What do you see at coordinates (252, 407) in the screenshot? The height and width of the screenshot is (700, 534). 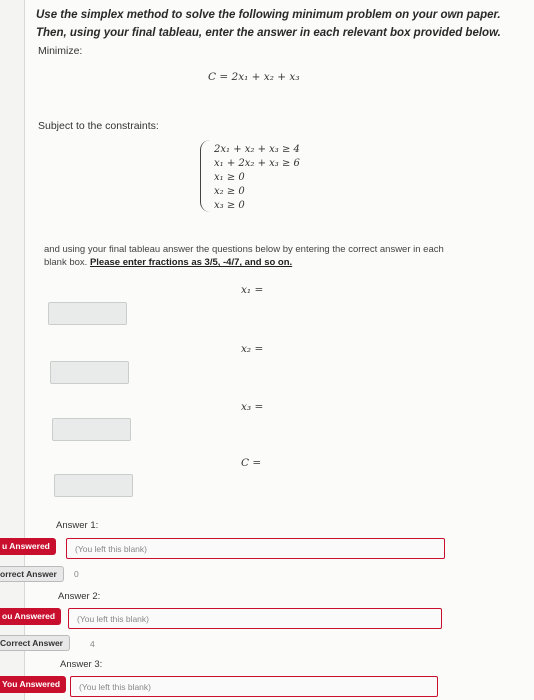 I see `blank-label-x3: x₃ =` at bounding box center [252, 407].